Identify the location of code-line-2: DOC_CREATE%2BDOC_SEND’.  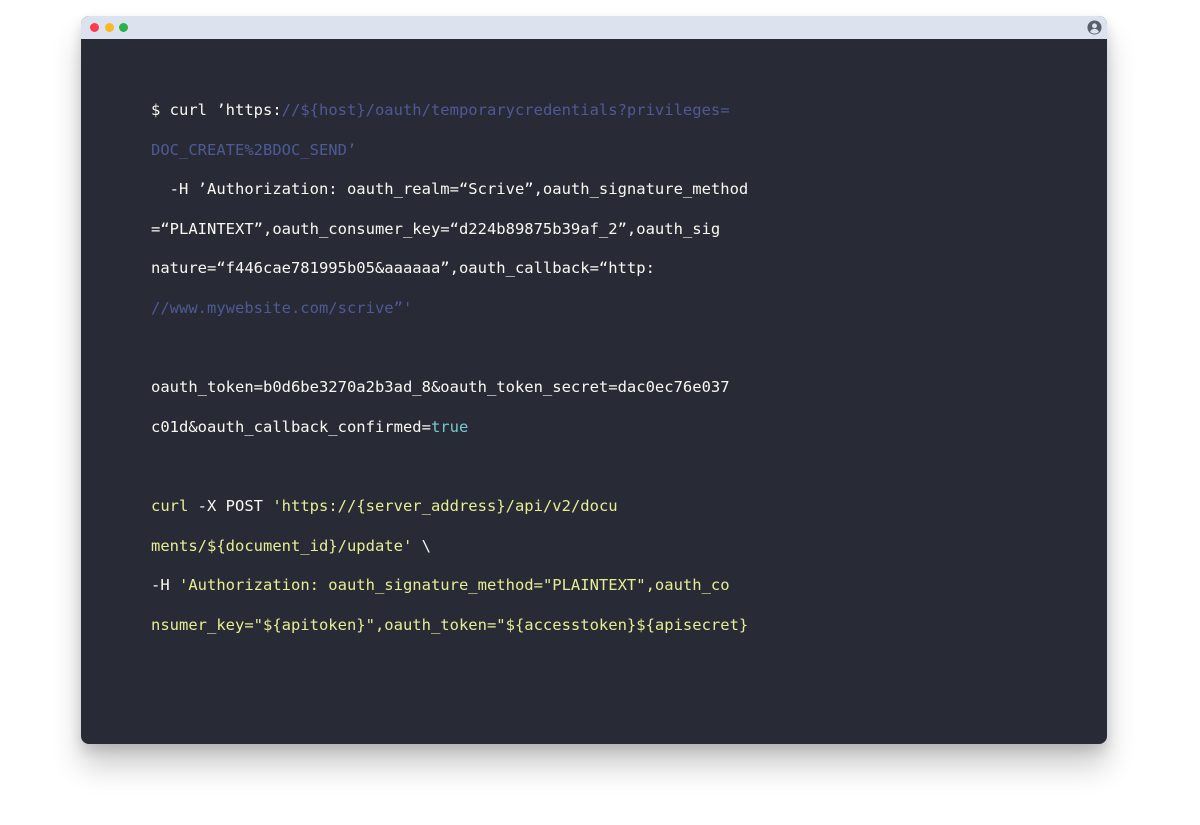
(449, 151).